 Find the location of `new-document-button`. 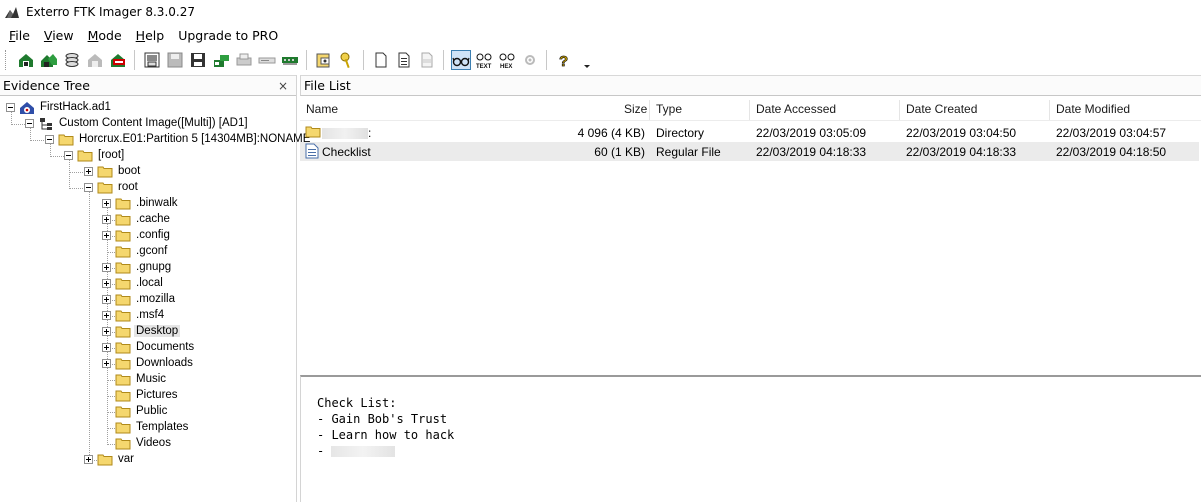

new-document-button is located at coordinates (381, 60).